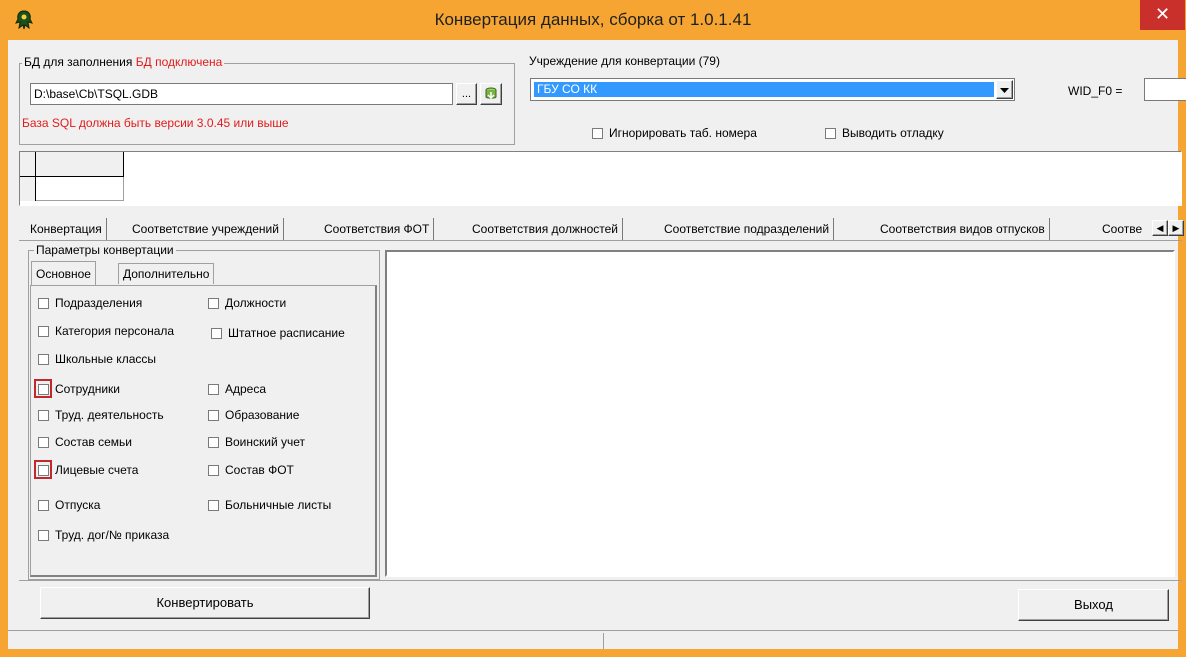 The height and width of the screenshot is (657, 1186). Describe the element at coordinates (115, 331) in the screenshot. I see `checkbox-label: Категория персонала` at that location.